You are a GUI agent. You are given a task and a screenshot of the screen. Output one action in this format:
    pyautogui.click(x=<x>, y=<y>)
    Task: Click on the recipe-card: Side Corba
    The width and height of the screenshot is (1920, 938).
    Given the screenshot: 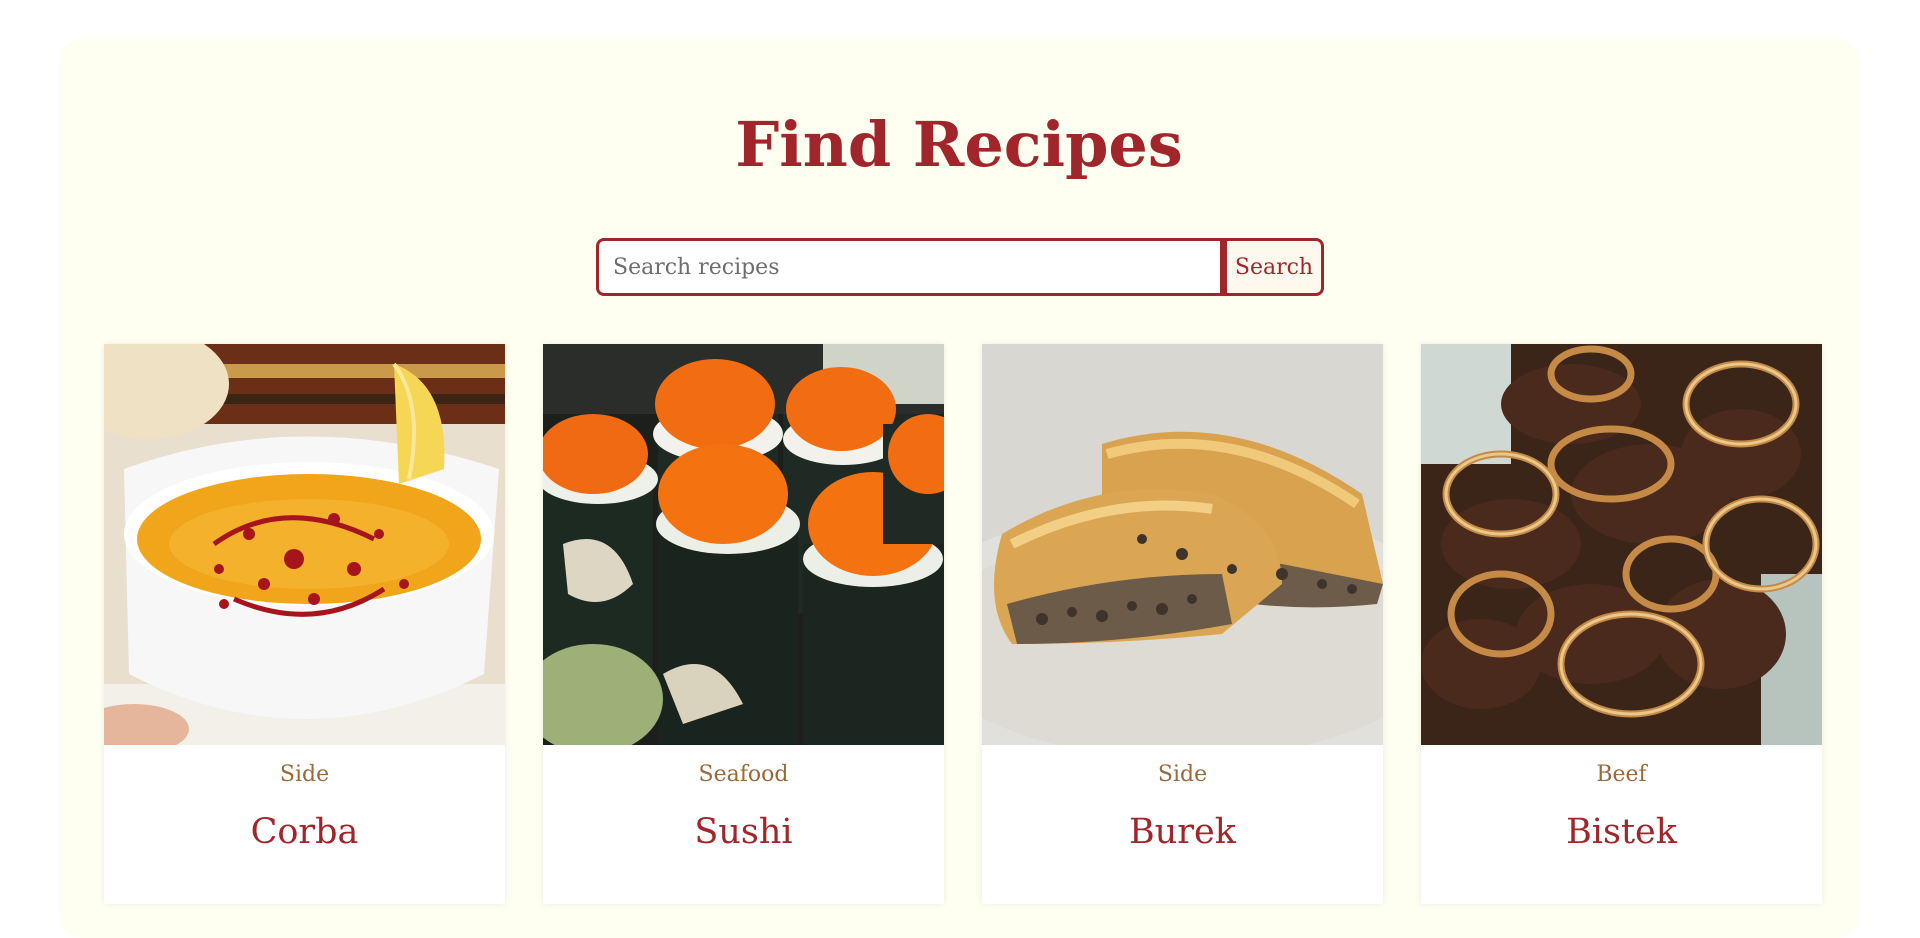 What is the action you would take?
    pyautogui.click(x=304, y=624)
    